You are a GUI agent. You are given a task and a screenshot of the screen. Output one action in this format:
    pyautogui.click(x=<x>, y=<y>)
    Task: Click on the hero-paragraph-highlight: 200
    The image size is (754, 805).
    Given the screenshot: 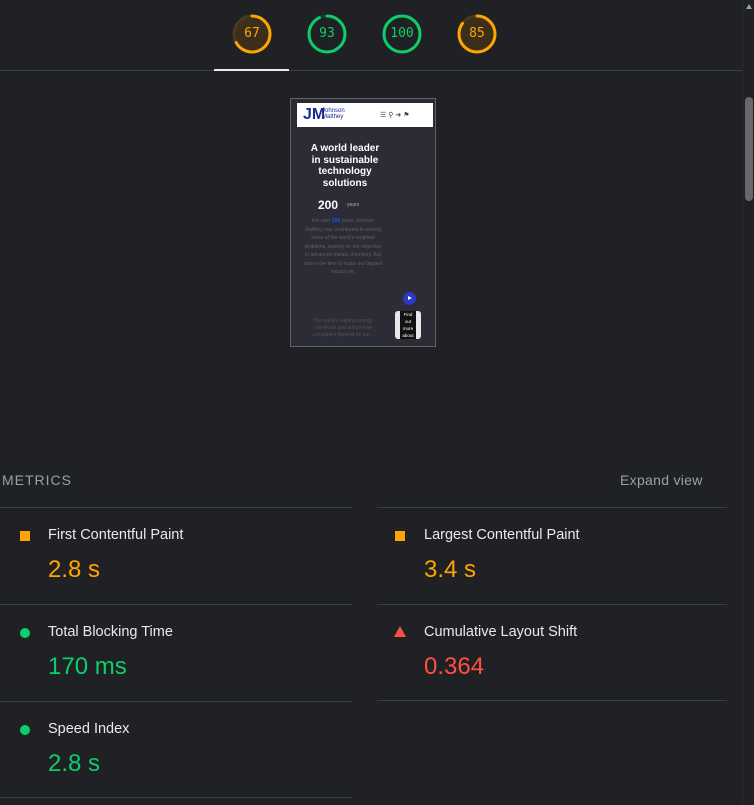 What is the action you would take?
    pyautogui.click(x=336, y=221)
    